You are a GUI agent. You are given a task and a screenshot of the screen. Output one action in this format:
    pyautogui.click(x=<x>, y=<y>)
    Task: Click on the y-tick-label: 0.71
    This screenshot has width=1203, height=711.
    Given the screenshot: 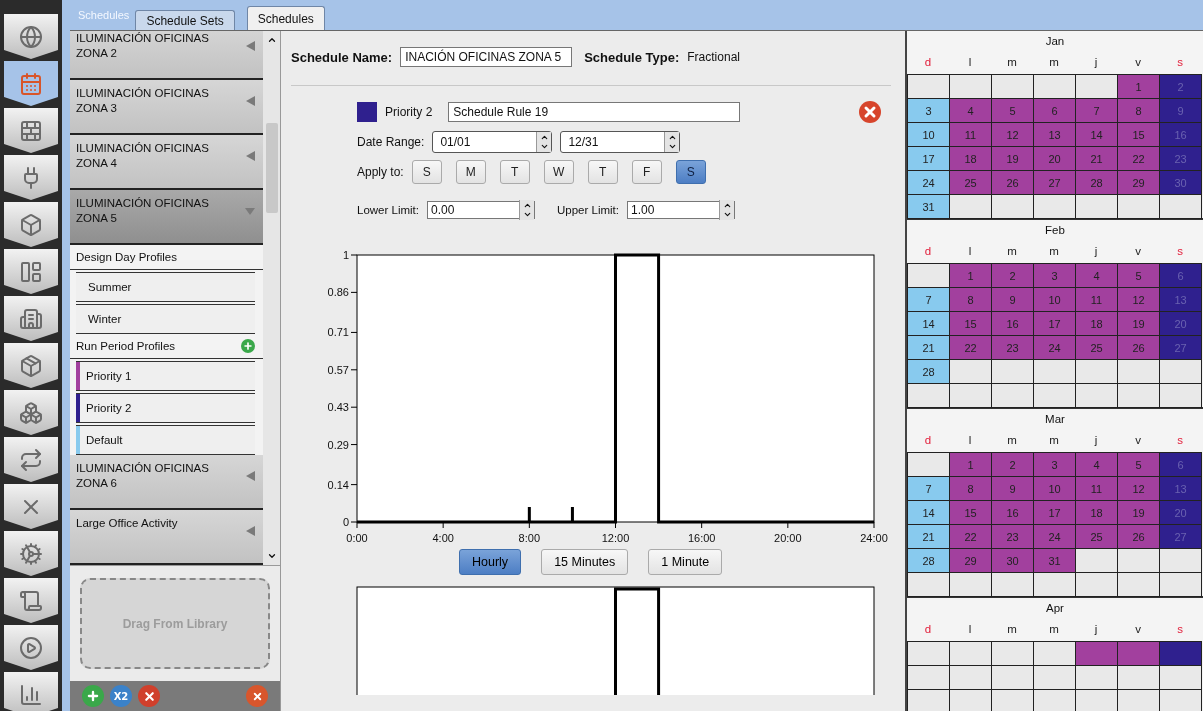 What is the action you would take?
    pyautogui.click(x=338, y=332)
    